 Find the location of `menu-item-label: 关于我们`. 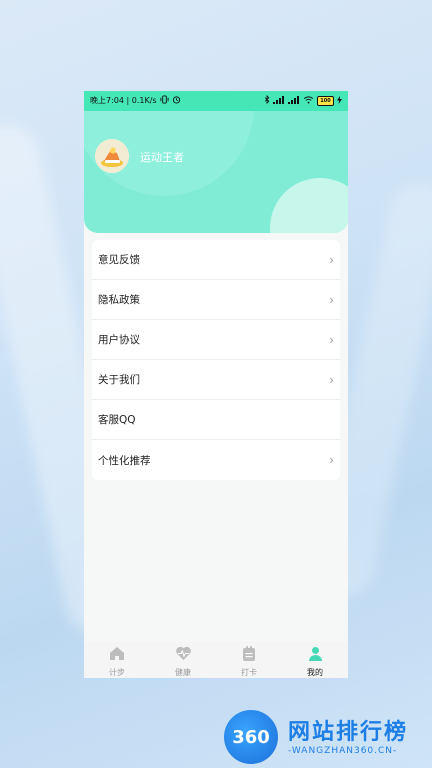

menu-item-label: 关于我们 is located at coordinates (119, 380).